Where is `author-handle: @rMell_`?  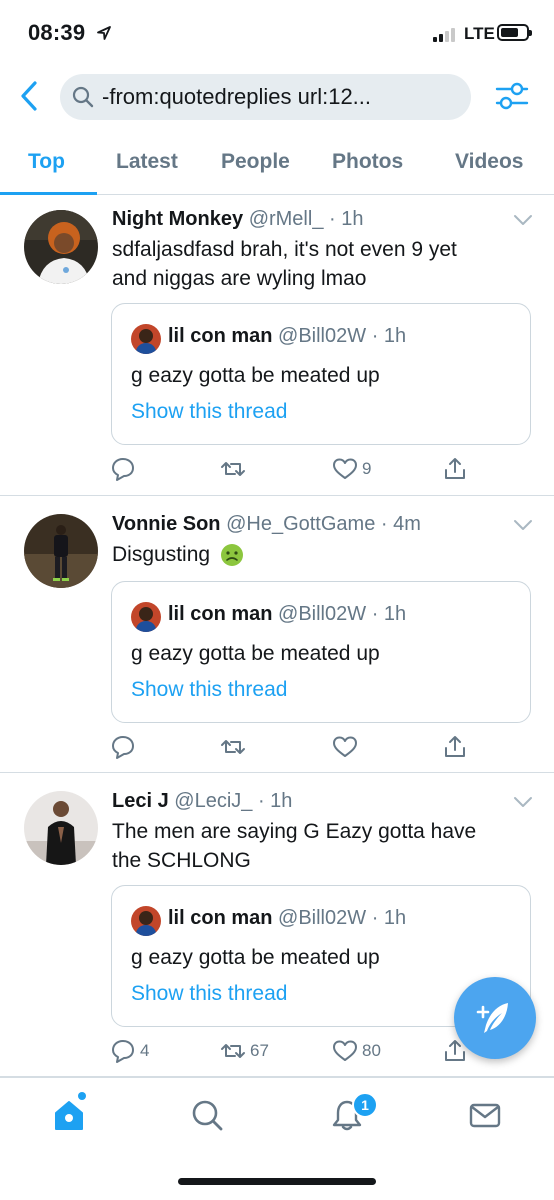
author-handle: @rMell_ is located at coordinates (286, 219).